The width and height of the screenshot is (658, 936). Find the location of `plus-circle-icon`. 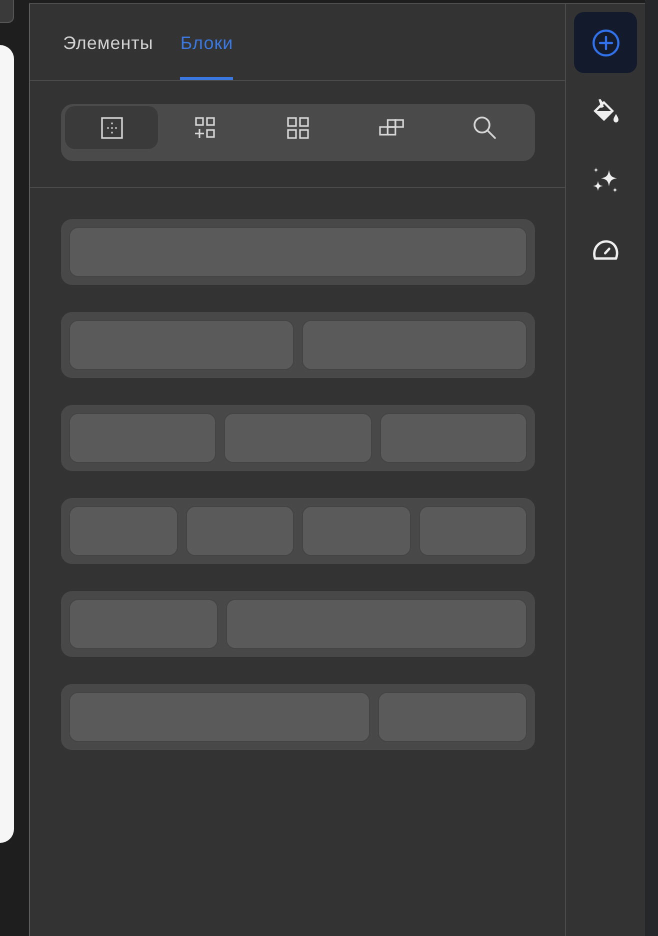

plus-circle-icon is located at coordinates (606, 42).